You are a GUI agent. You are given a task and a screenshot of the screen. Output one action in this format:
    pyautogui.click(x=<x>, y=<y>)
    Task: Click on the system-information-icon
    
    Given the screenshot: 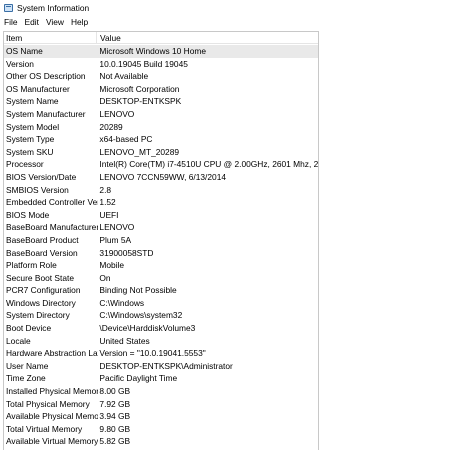 What is the action you would take?
    pyautogui.click(x=8, y=8)
    